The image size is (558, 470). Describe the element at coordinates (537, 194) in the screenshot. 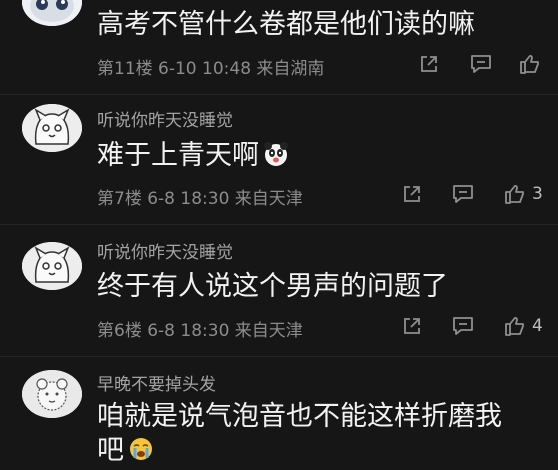

I see `like-count: 3` at that location.